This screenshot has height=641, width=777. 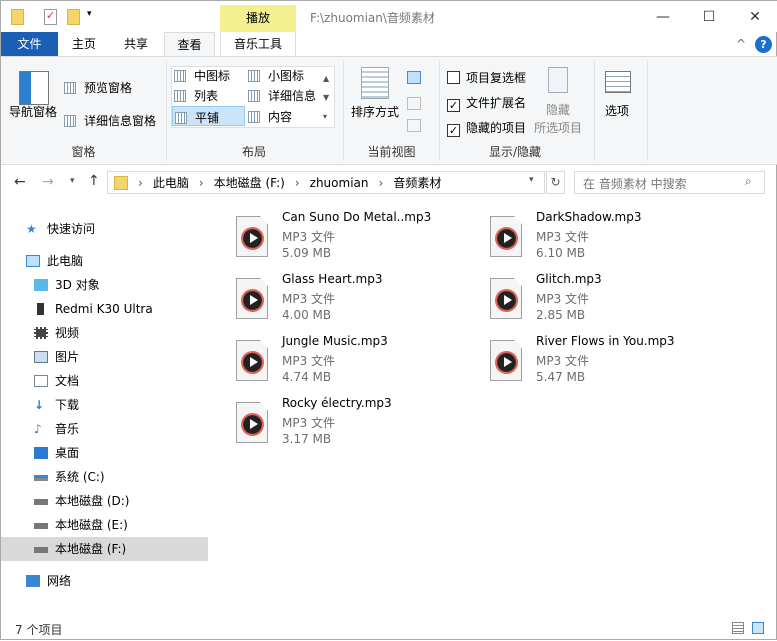 I want to click on chevron-icon: ›, so click(x=201, y=182).